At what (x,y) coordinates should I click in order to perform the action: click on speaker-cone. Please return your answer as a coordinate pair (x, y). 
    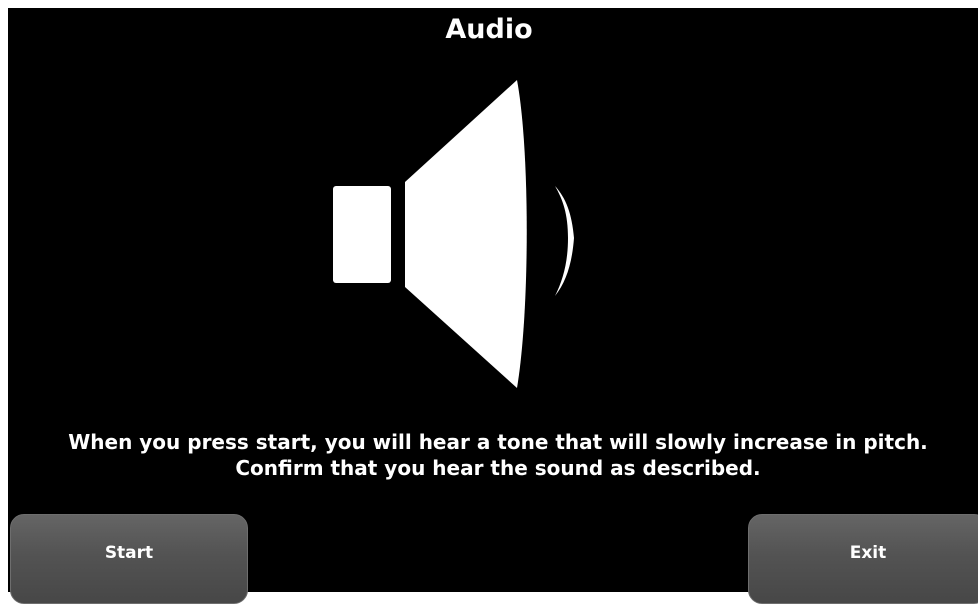
    Looking at the image, I should click on (466, 234).